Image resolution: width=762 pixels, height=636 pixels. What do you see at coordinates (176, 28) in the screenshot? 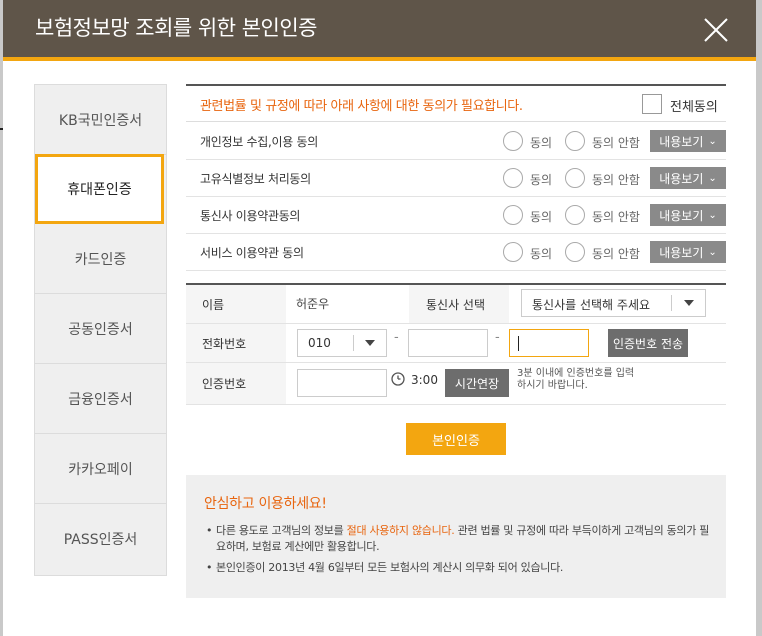
I see `modal-title: 보험정보망 조회를 위한 본인인증` at bounding box center [176, 28].